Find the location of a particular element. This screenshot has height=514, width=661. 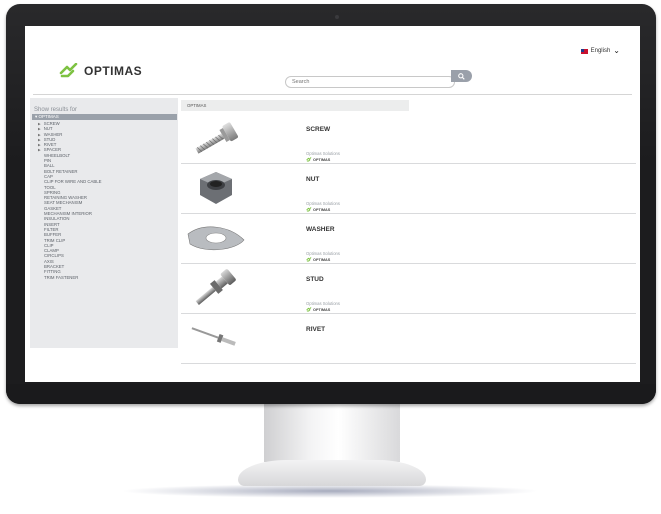

result-title: NUT is located at coordinates (312, 179).